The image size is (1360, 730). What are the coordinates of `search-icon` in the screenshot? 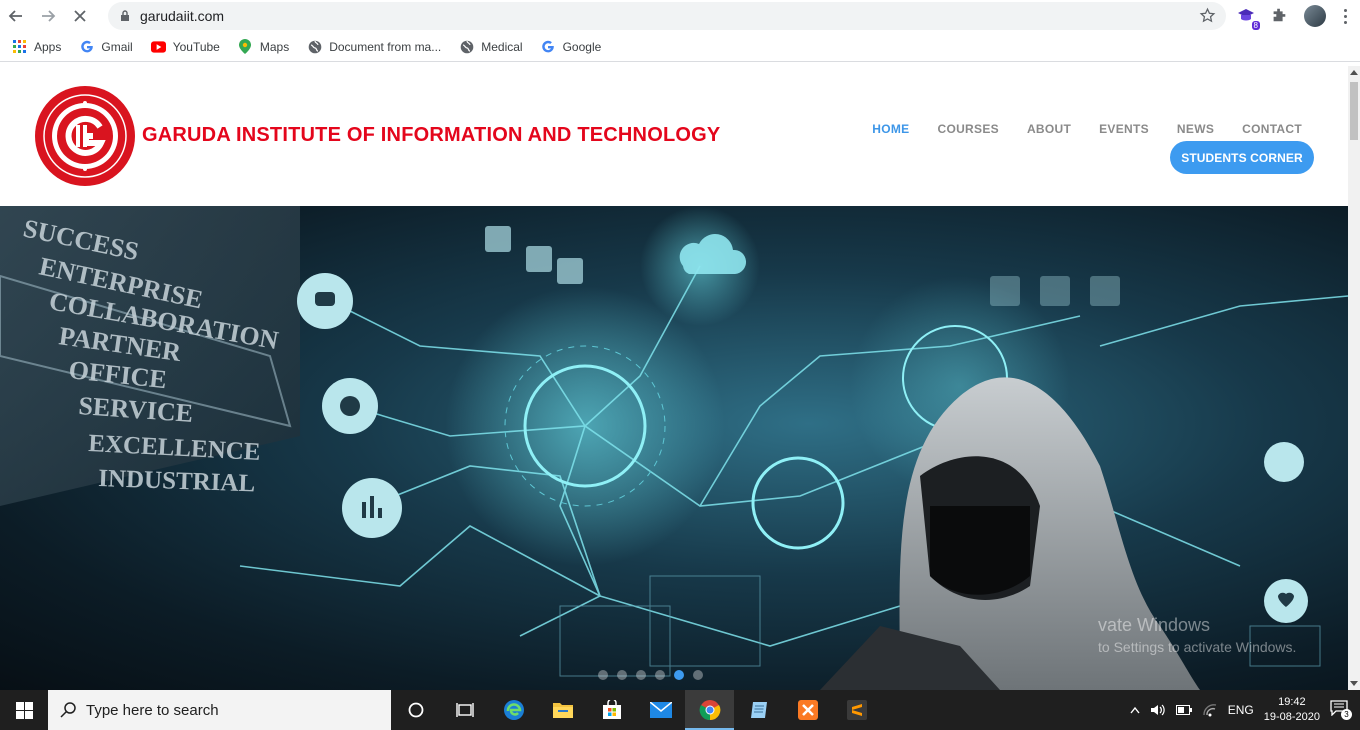 It's located at (68, 710).